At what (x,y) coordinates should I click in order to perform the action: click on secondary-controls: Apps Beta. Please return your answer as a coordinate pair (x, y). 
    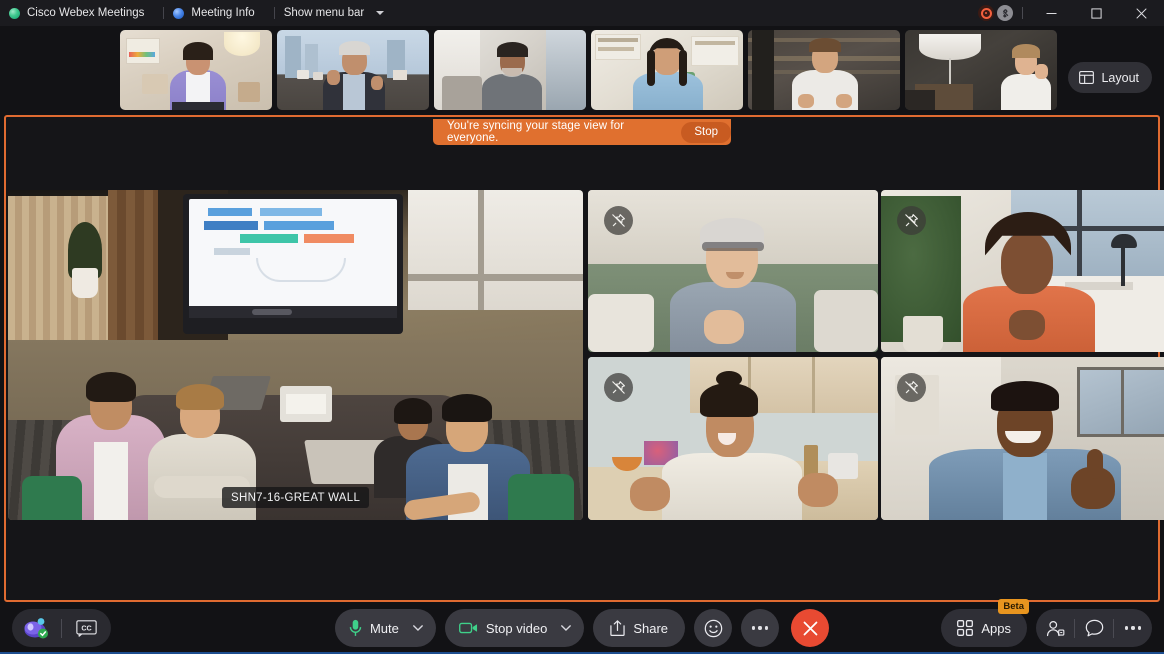
    Looking at the image, I should click on (1046, 623).